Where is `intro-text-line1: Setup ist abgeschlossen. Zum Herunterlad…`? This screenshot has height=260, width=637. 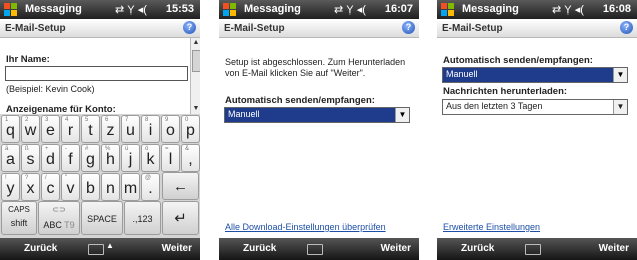
intro-text-line1: Setup ist abgeschlossen. Zum Herunterlad… is located at coordinates (315, 62).